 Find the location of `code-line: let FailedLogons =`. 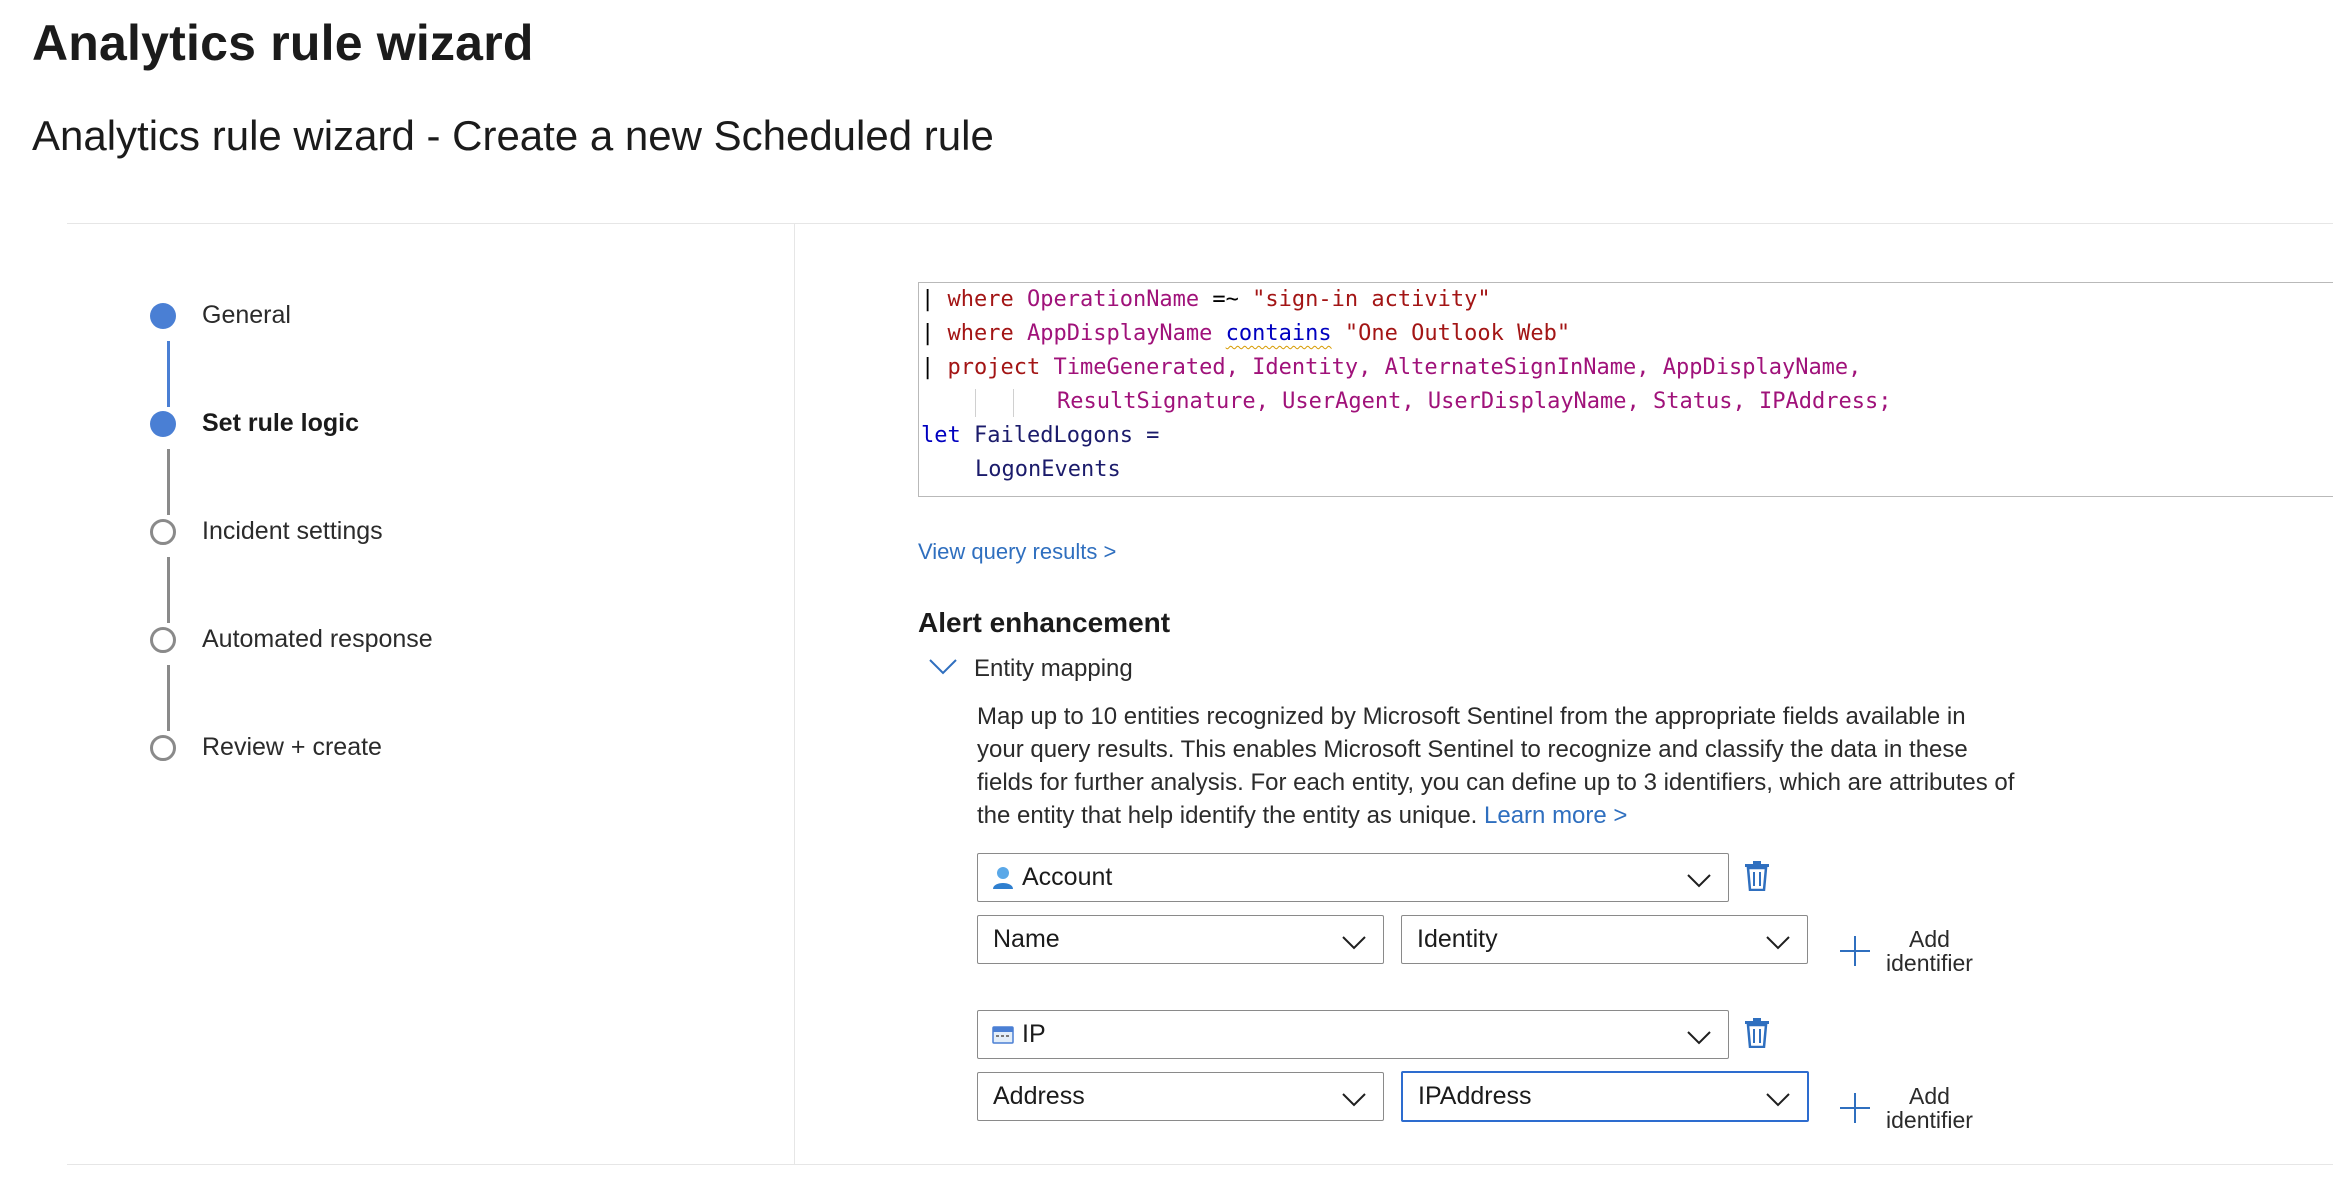

code-line: let FailedLogons = is located at coordinates (1040, 435).